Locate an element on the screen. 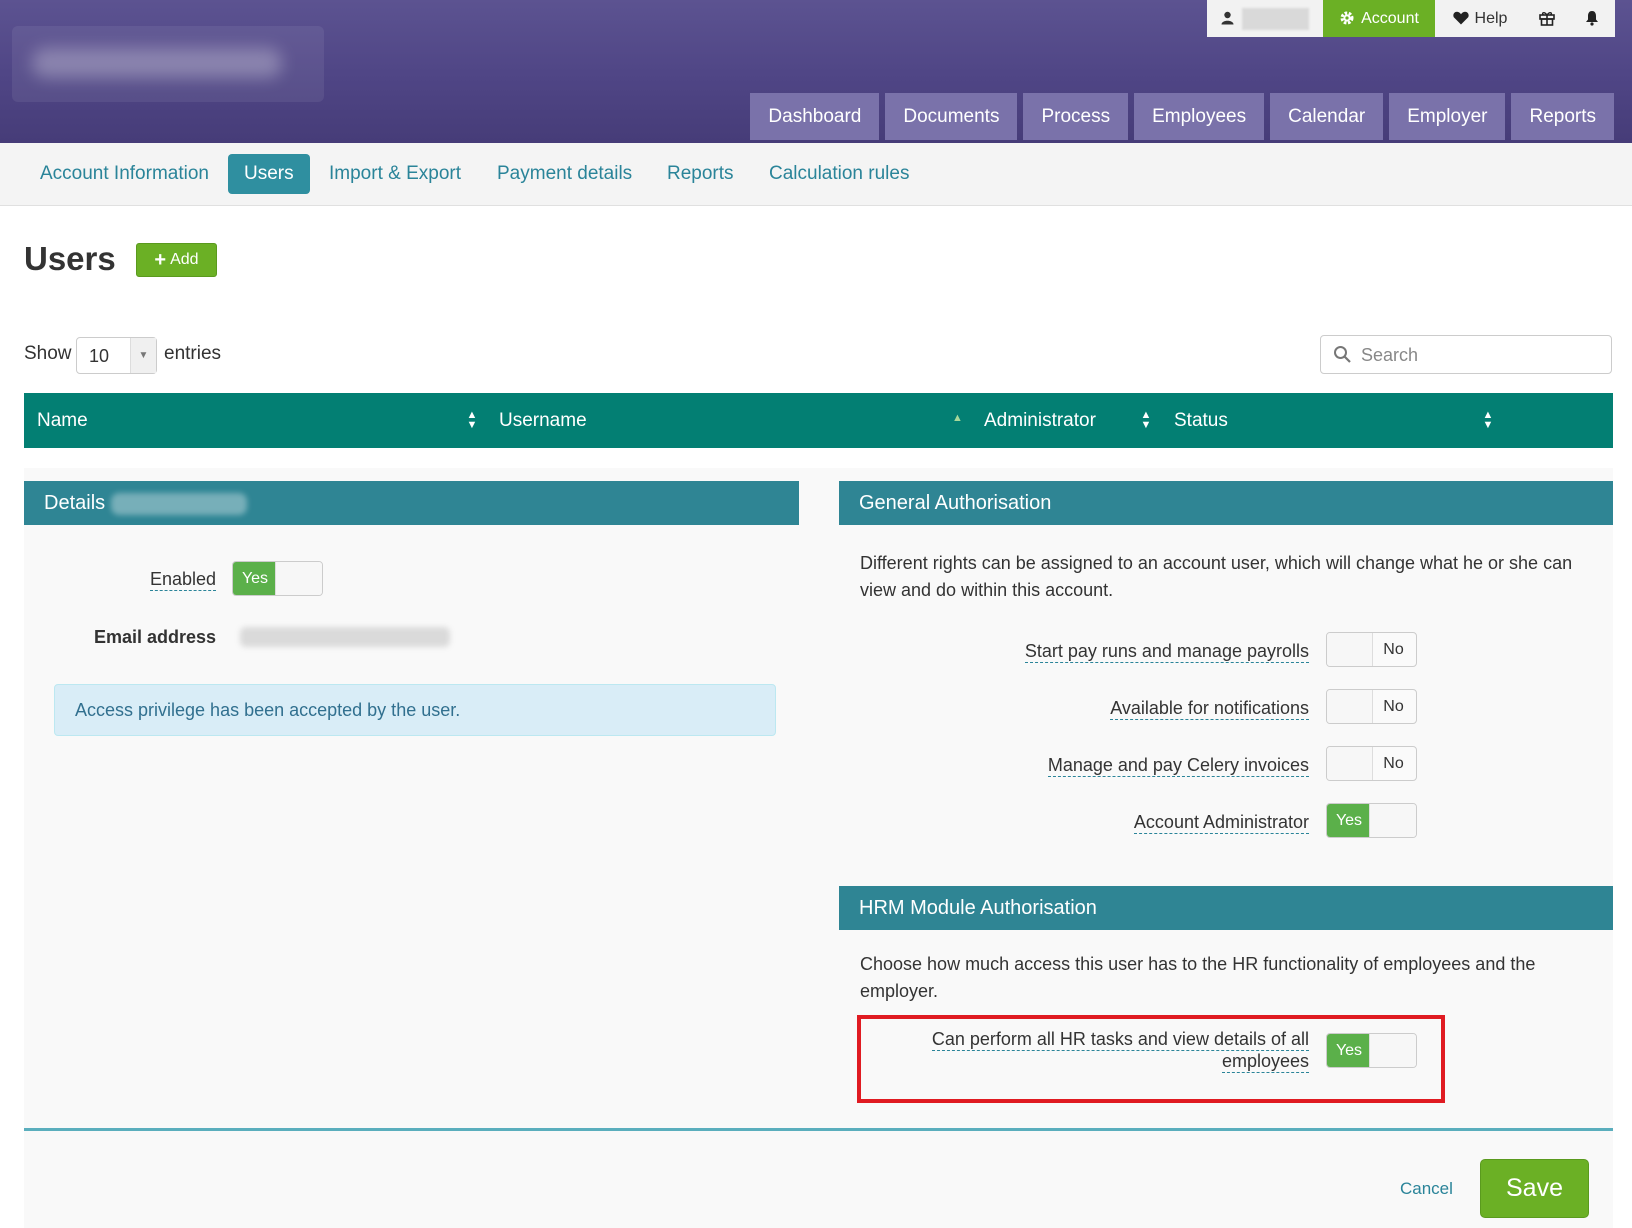  sort-asc-icon: ▲ is located at coordinates (957, 418).